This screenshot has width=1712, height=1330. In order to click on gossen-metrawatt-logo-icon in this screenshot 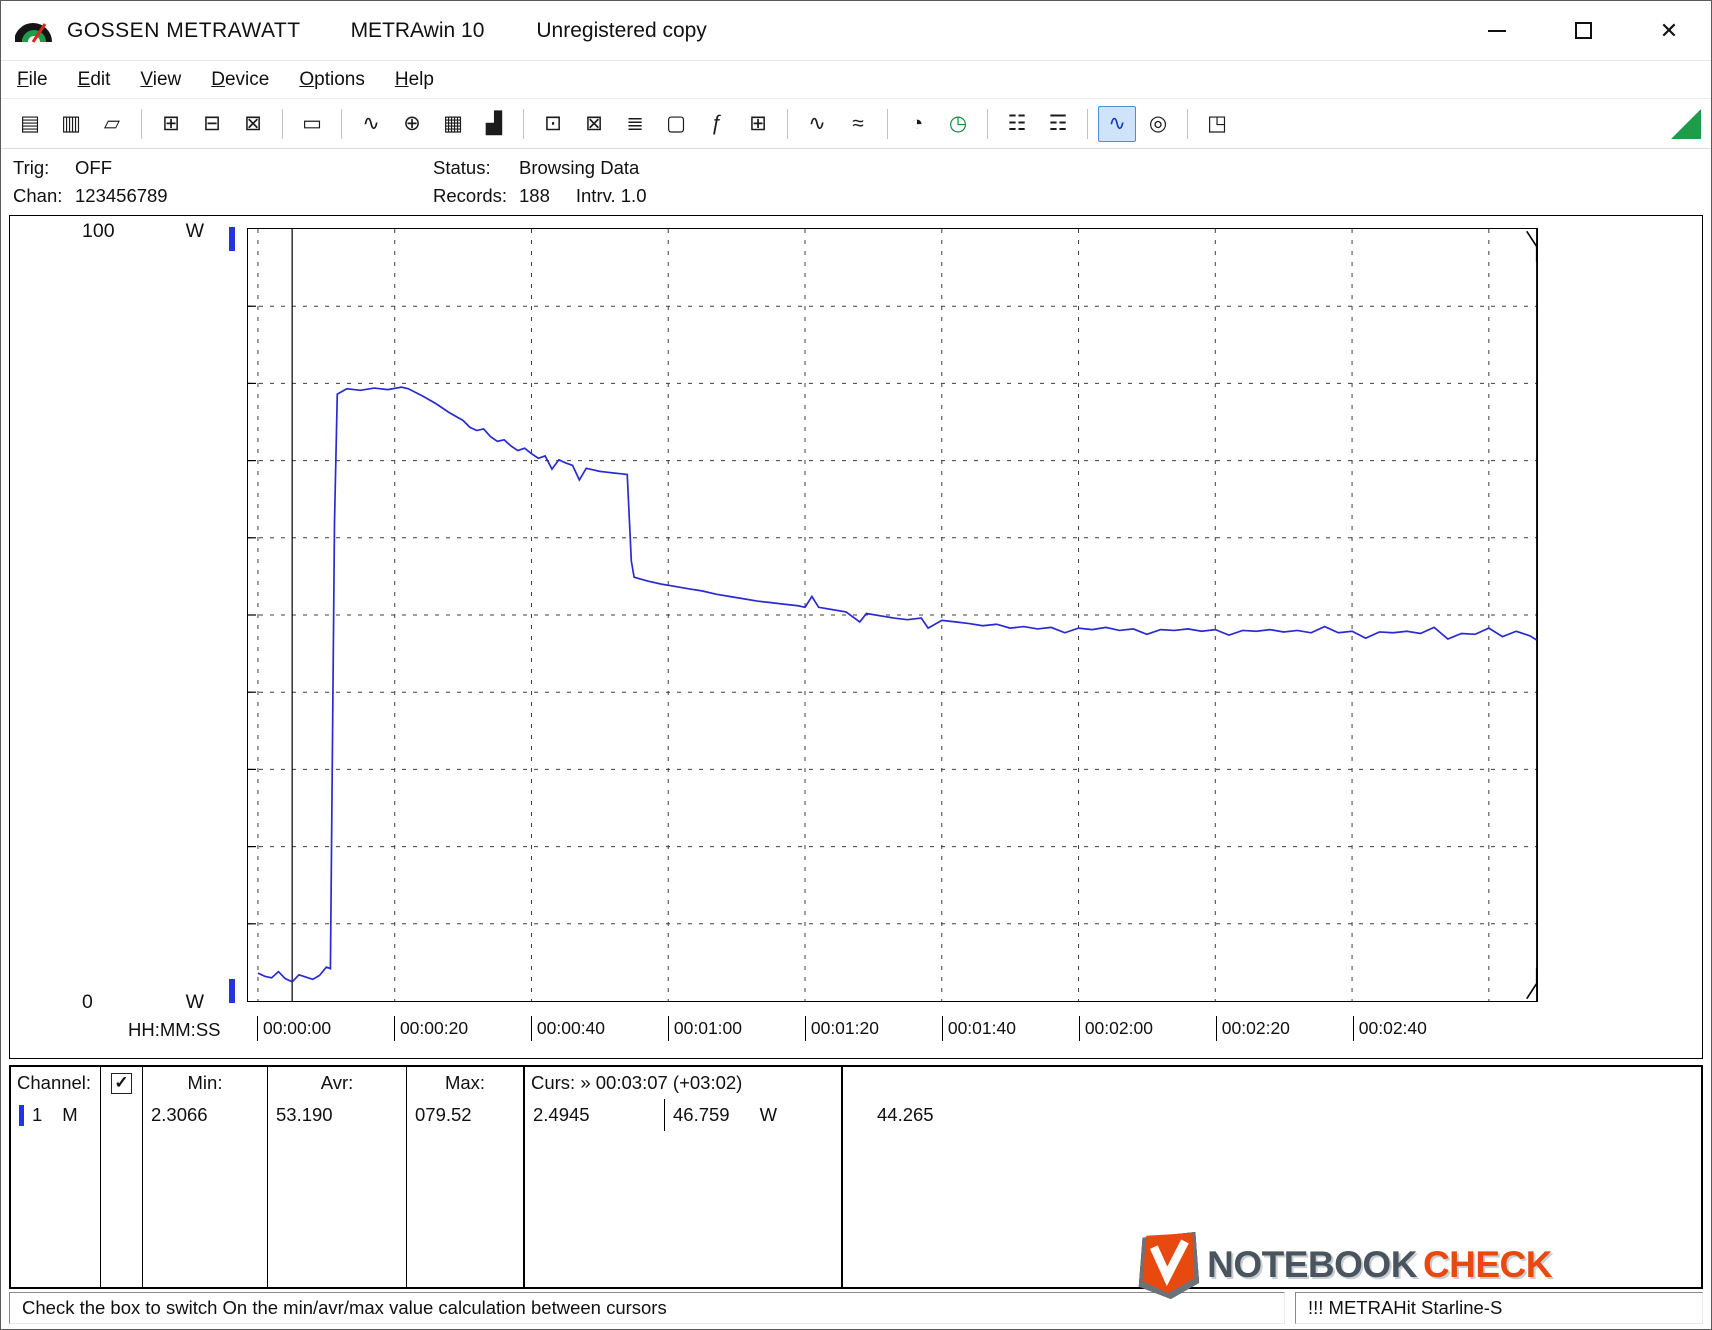, I will do `click(33, 32)`.